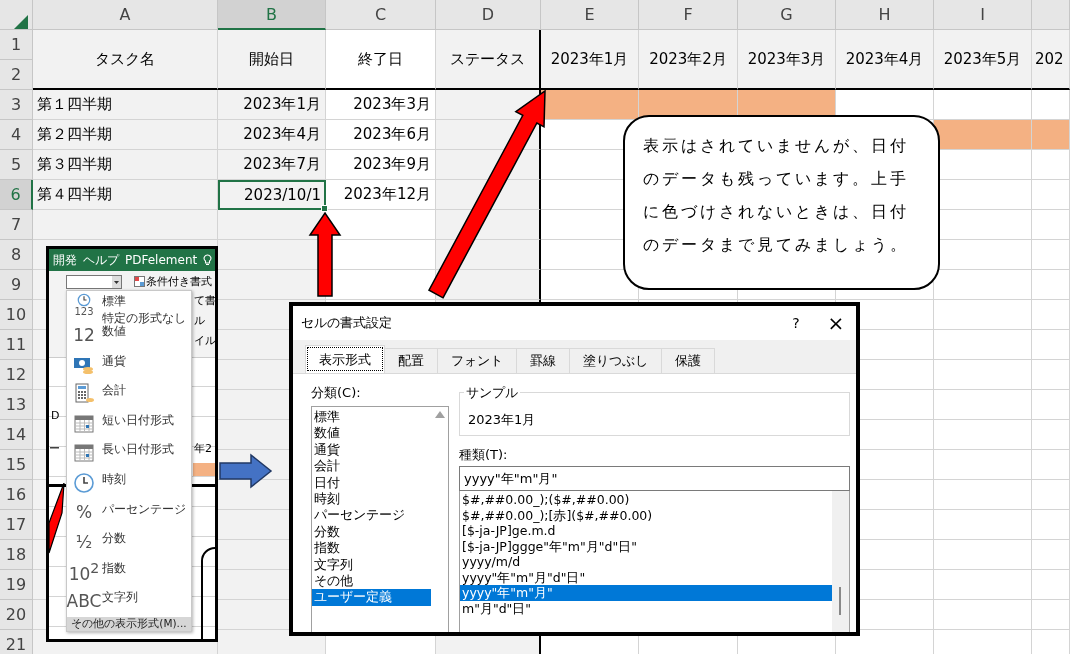 Image resolution: width=1070 pixels, height=654 pixels. Describe the element at coordinates (646, 546) in the screenshot. I see `list-item: [$-ja-JP]ggge"年"m"月"d"日"` at that location.